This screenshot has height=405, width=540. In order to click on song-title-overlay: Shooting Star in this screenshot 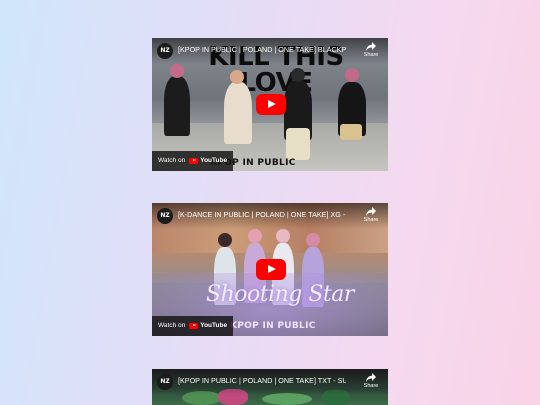, I will do `click(280, 294)`.